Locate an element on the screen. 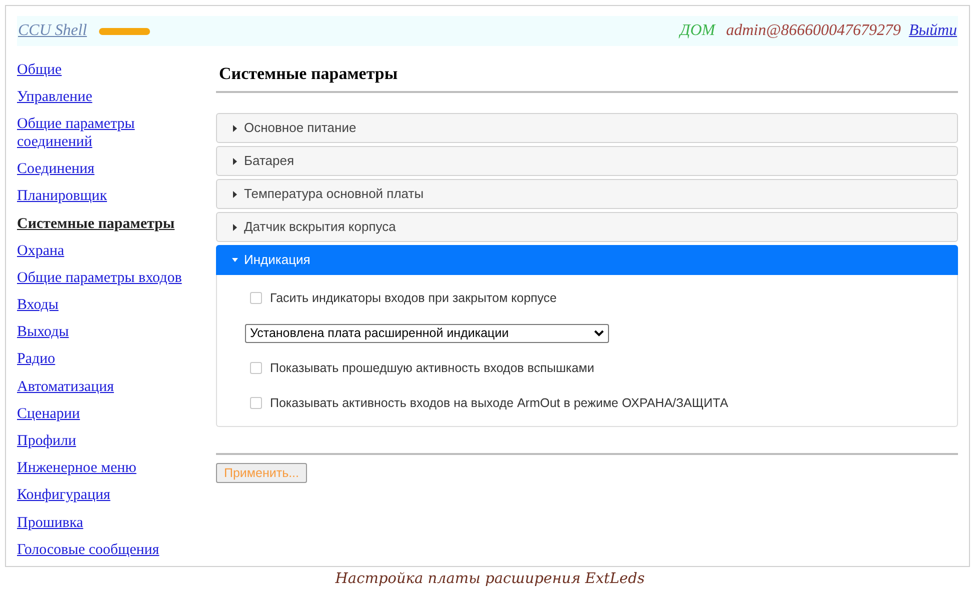 The height and width of the screenshot is (591, 980). sidebar-link: Управление is located at coordinates (107, 97).